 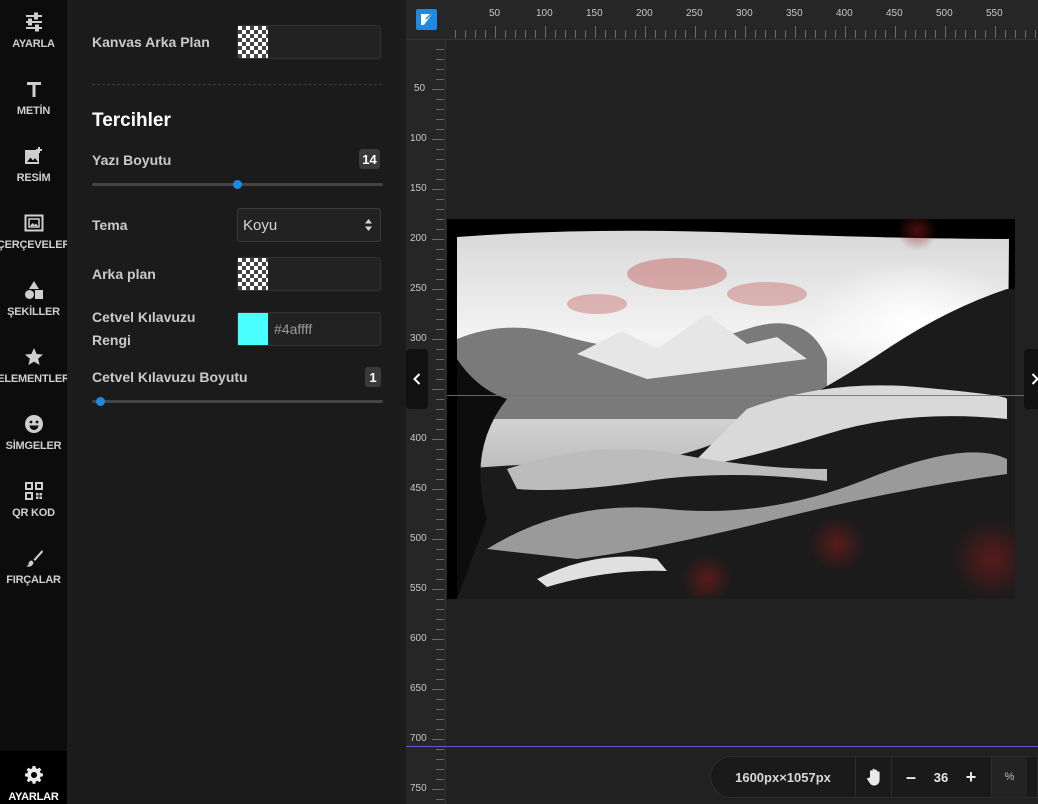 What do you see at coordinates (33, 100) in the screenshot?
I see `rail-item-metin: METİN` at bounding box center [33, 100].